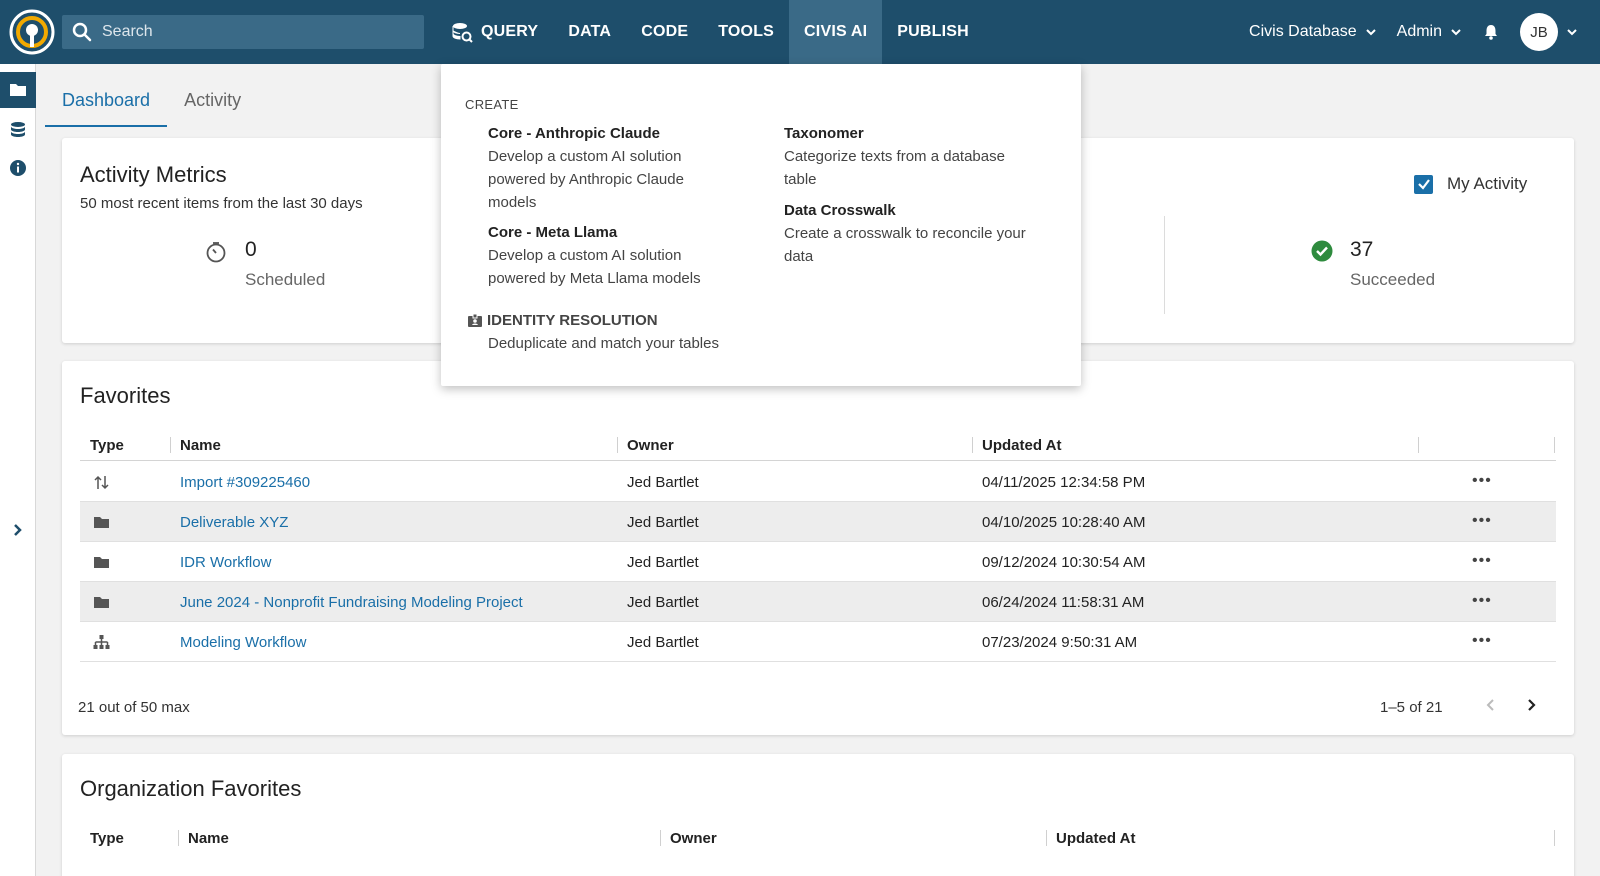 This screenshot has height=876, width=1600. What do you see at coordinates (1531, 705) in the screenshot?
I see `chevron-right-icon` at bounding box center [1531, 705].